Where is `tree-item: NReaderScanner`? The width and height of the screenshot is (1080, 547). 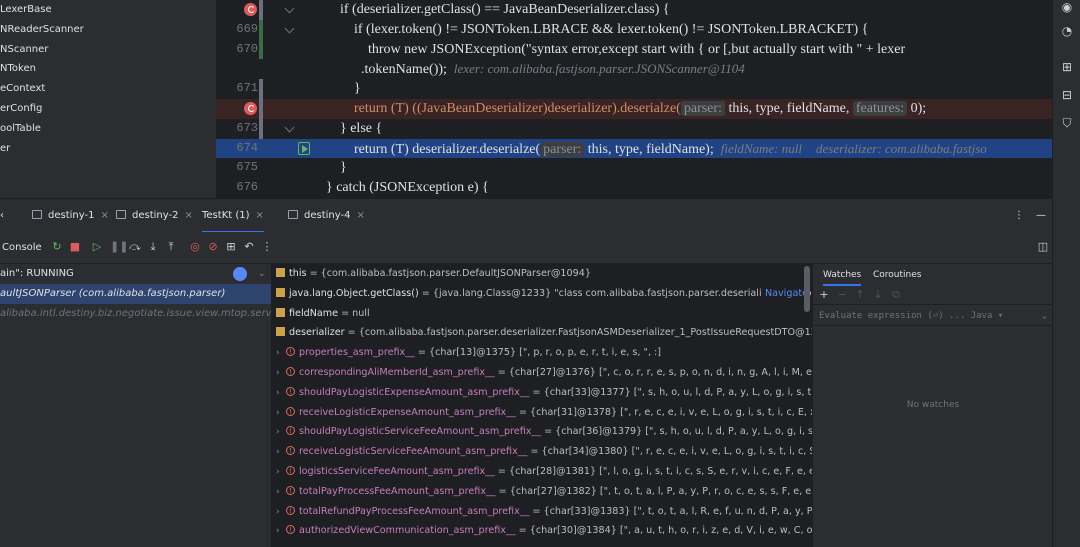
tree-item: NReaderScanner is located at coordinates (108, 30).